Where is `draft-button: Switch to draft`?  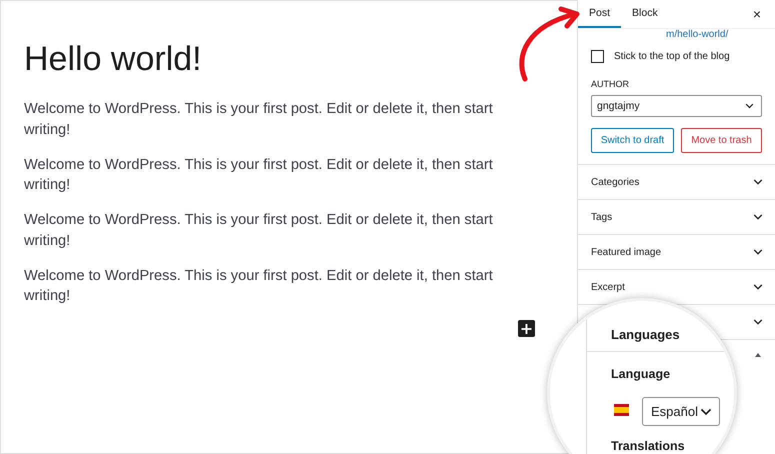
draft-button: Switch to draft is located at coordinates (632, 140).